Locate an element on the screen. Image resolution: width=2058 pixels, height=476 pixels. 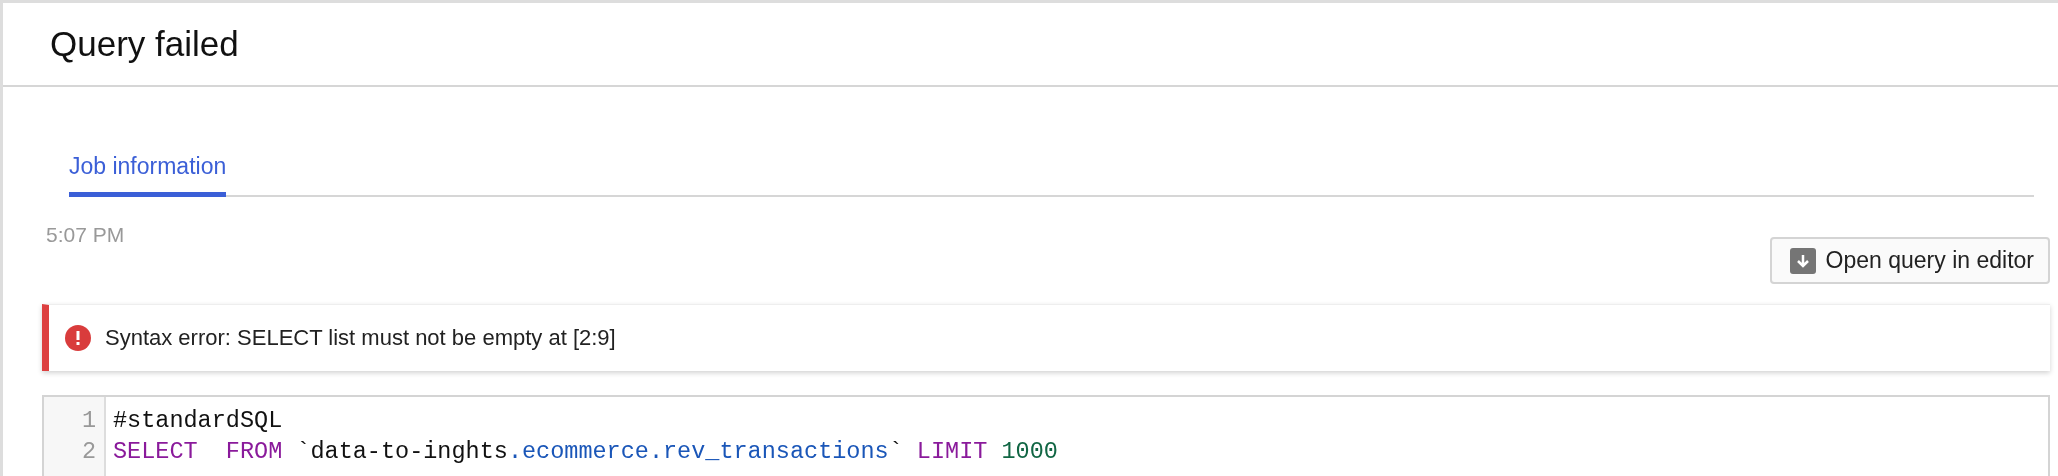
page-title: Query failed is located at coordinates (144, 44).